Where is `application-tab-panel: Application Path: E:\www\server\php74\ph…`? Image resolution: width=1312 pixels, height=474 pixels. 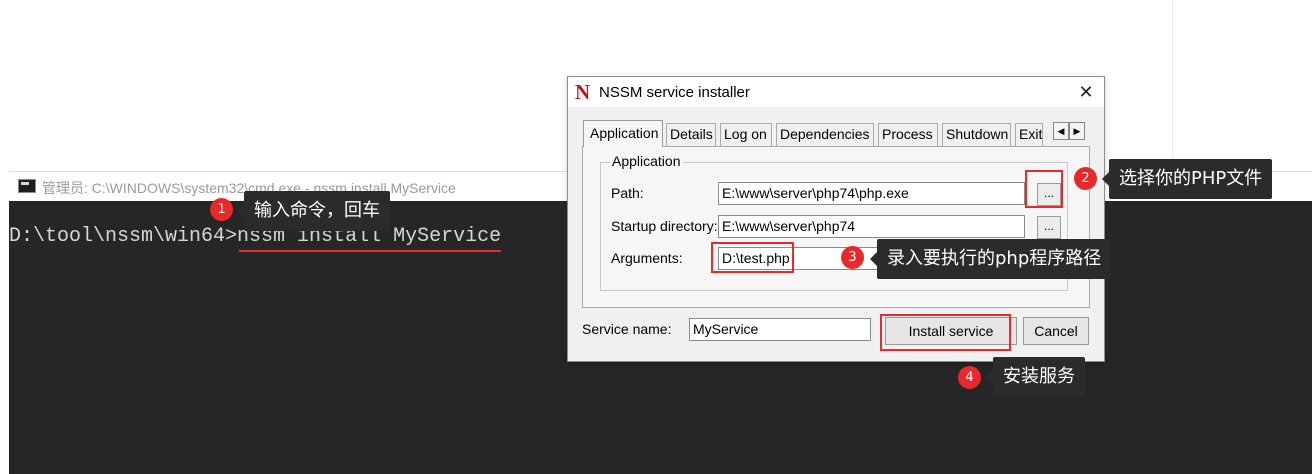
application-tab-panel: Application Path: E:\www\server\php74\ph… is located at coordinates (836, 227).